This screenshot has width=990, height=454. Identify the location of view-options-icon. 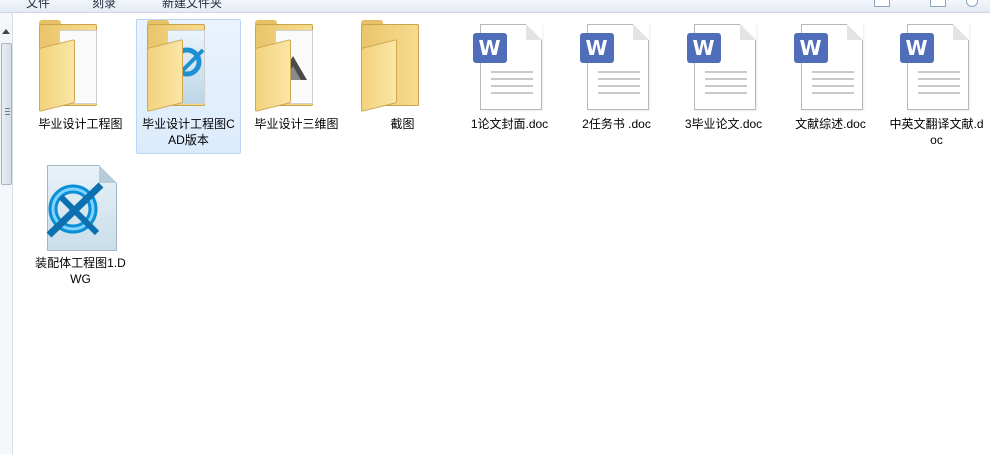
(882, 3).